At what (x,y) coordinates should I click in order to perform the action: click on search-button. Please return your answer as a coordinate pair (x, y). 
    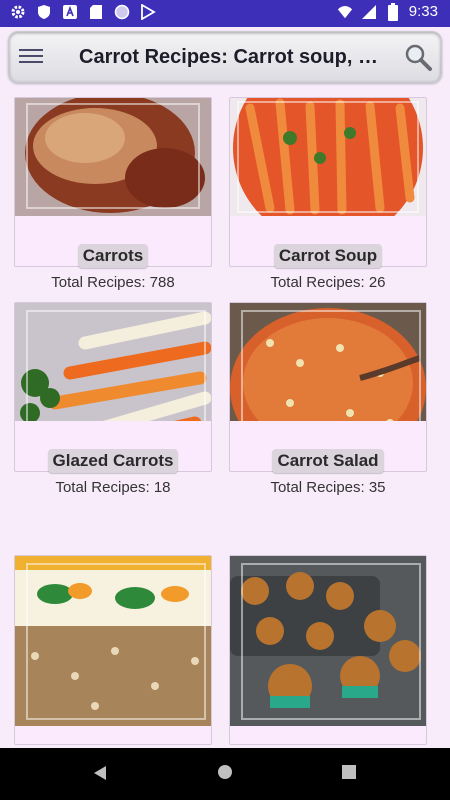
    Looking at the image, I should click on (418, 57).